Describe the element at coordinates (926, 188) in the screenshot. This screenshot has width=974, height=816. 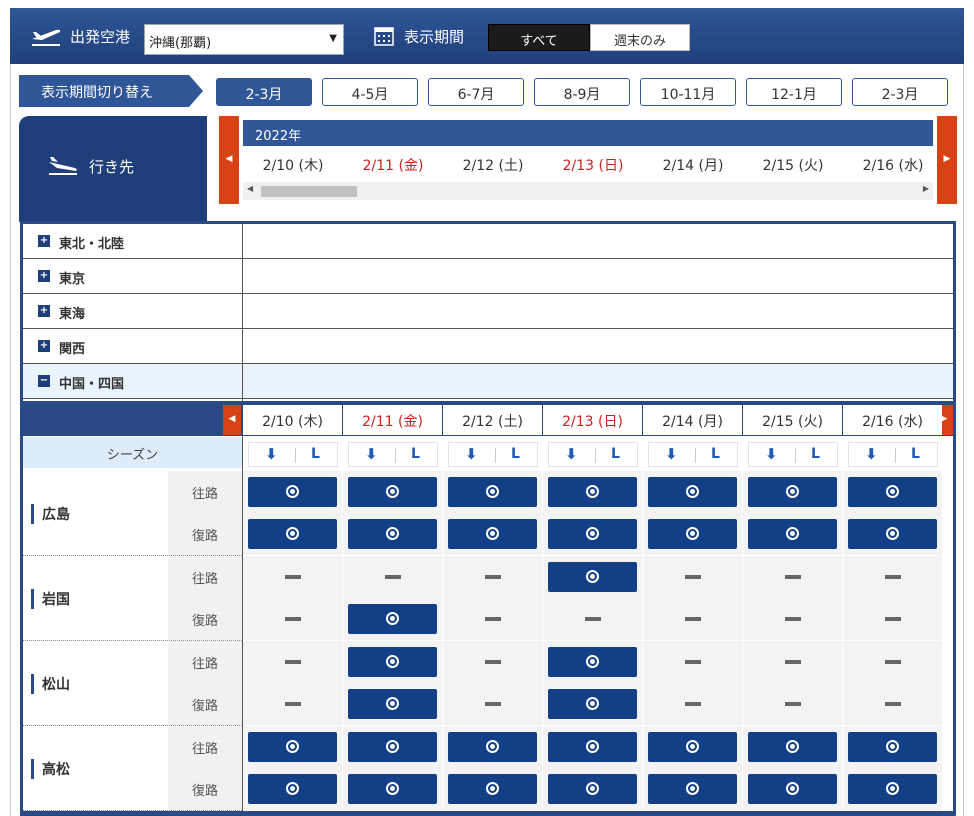
I see `scroll-right-icon: ▶` at that location.